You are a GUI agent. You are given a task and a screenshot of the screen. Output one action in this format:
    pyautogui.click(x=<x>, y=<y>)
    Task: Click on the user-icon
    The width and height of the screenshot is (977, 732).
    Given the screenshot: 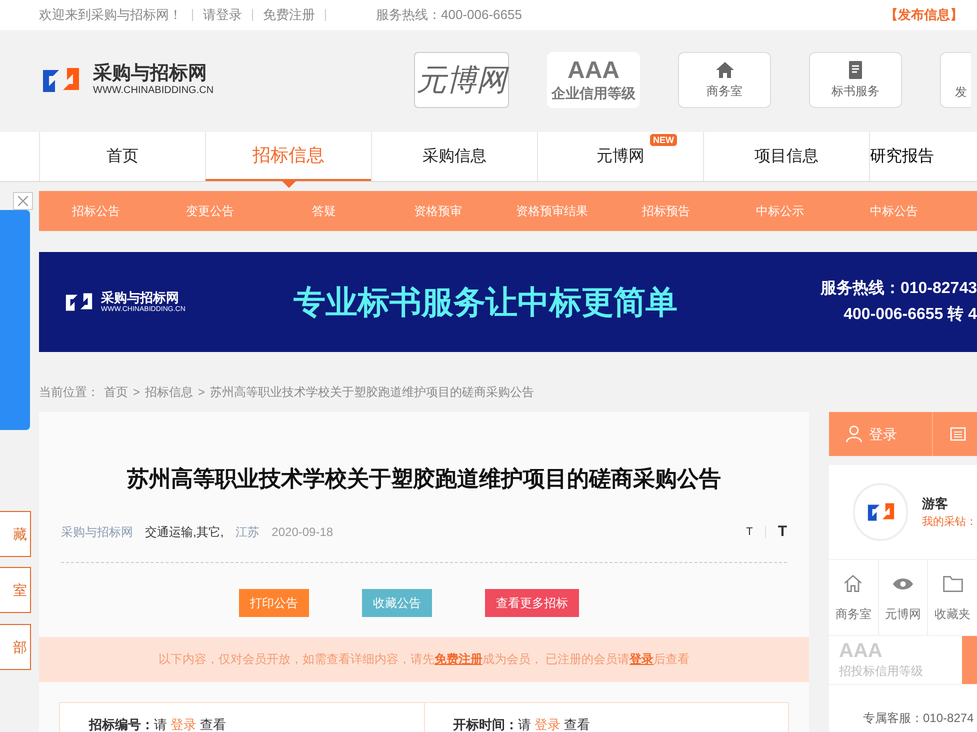 What is the action you would take?
    pyautogui.click(x=854, y=434)
    